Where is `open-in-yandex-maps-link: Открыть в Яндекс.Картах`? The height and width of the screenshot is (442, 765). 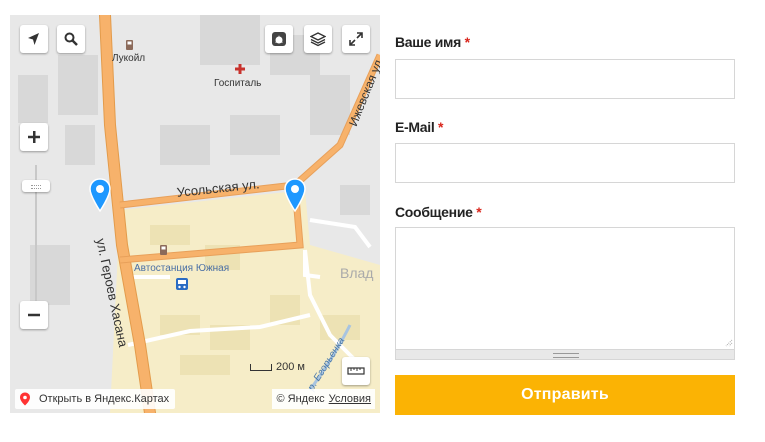 open-in-yandex-maps-link: Открыть в Яндекс.Картах is located at coordinates (95, 399).